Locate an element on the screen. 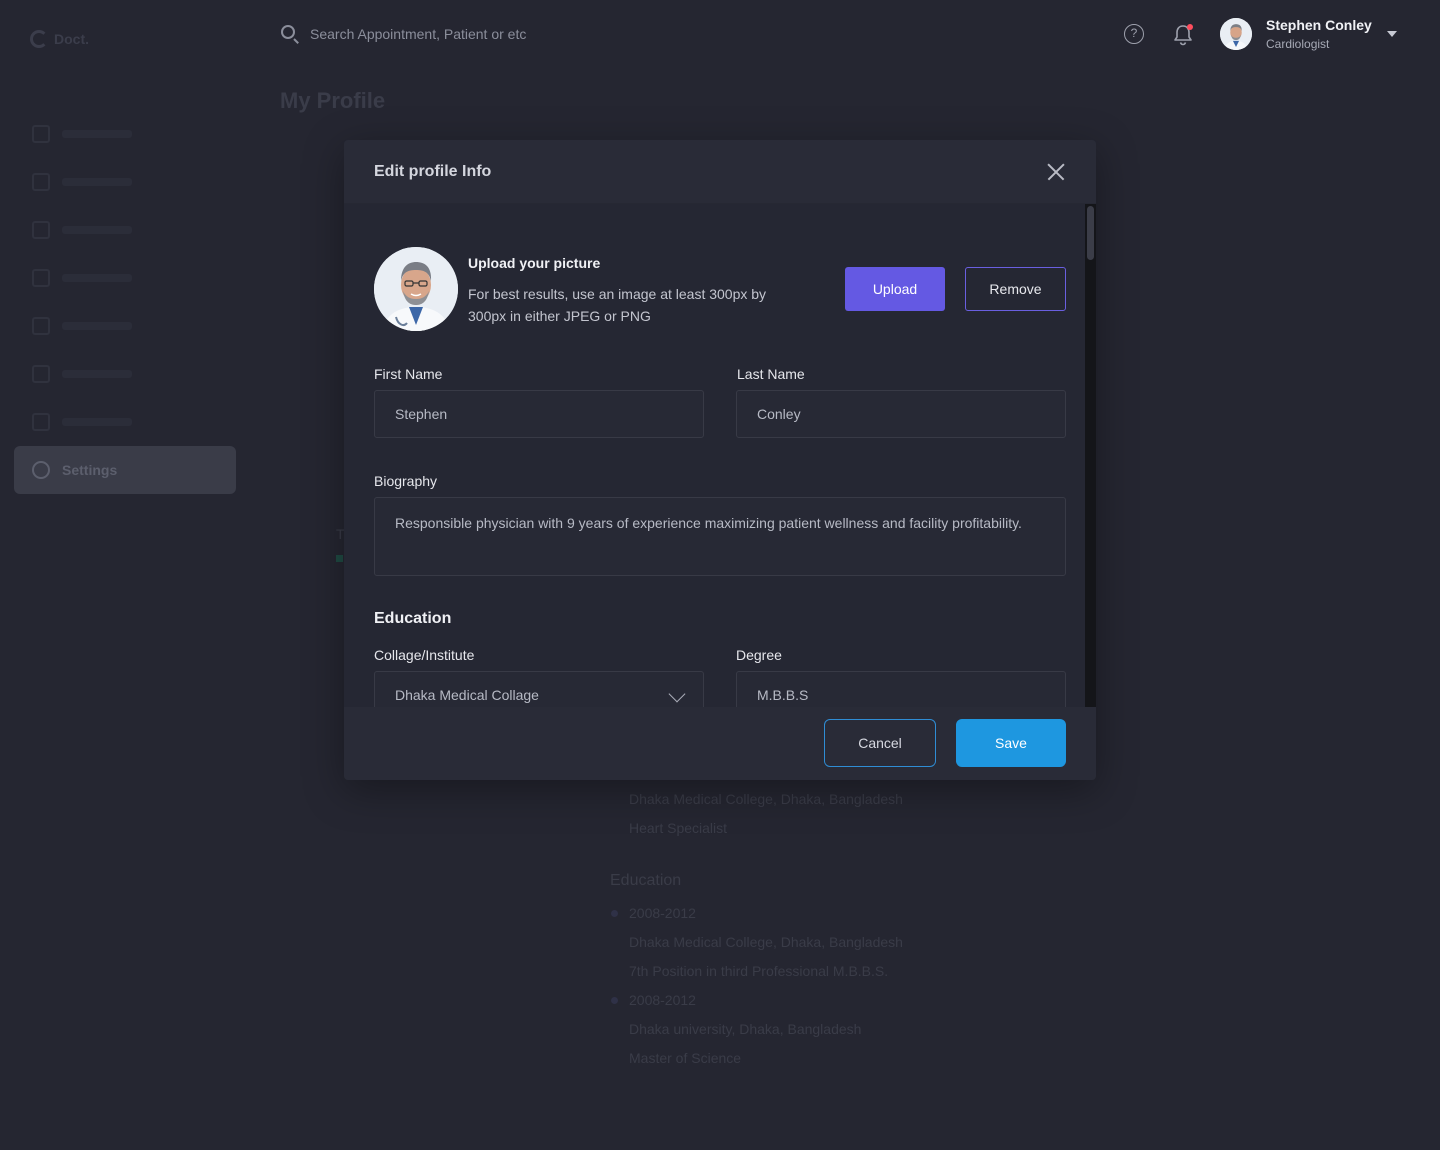 This screenshot has width=1440, height=1150. upload-button: Upload is located at coordinates (895, 289).